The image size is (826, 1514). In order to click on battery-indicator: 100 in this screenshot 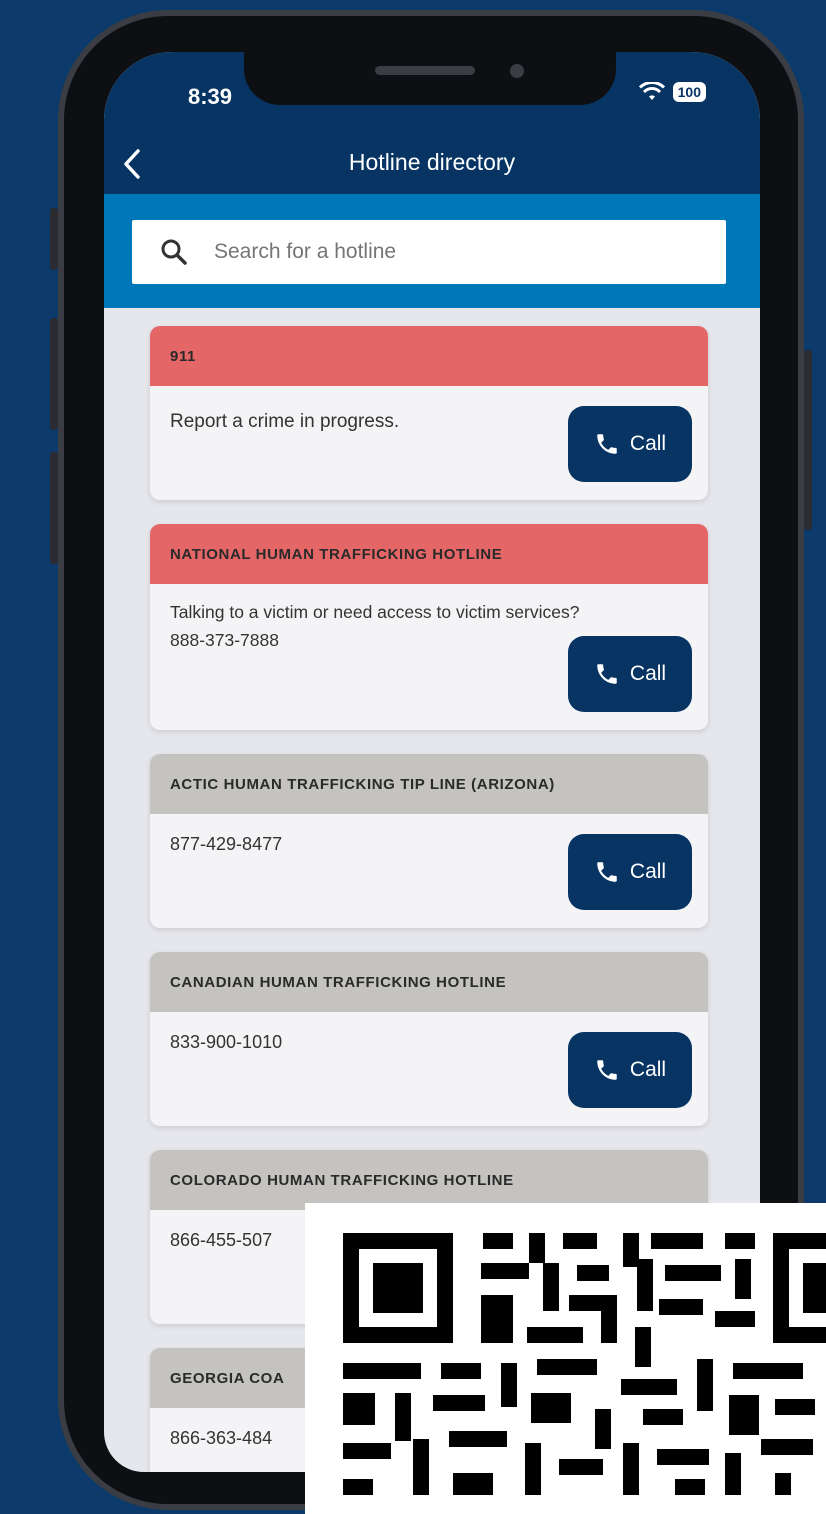, I will do `click(689, 92)`.